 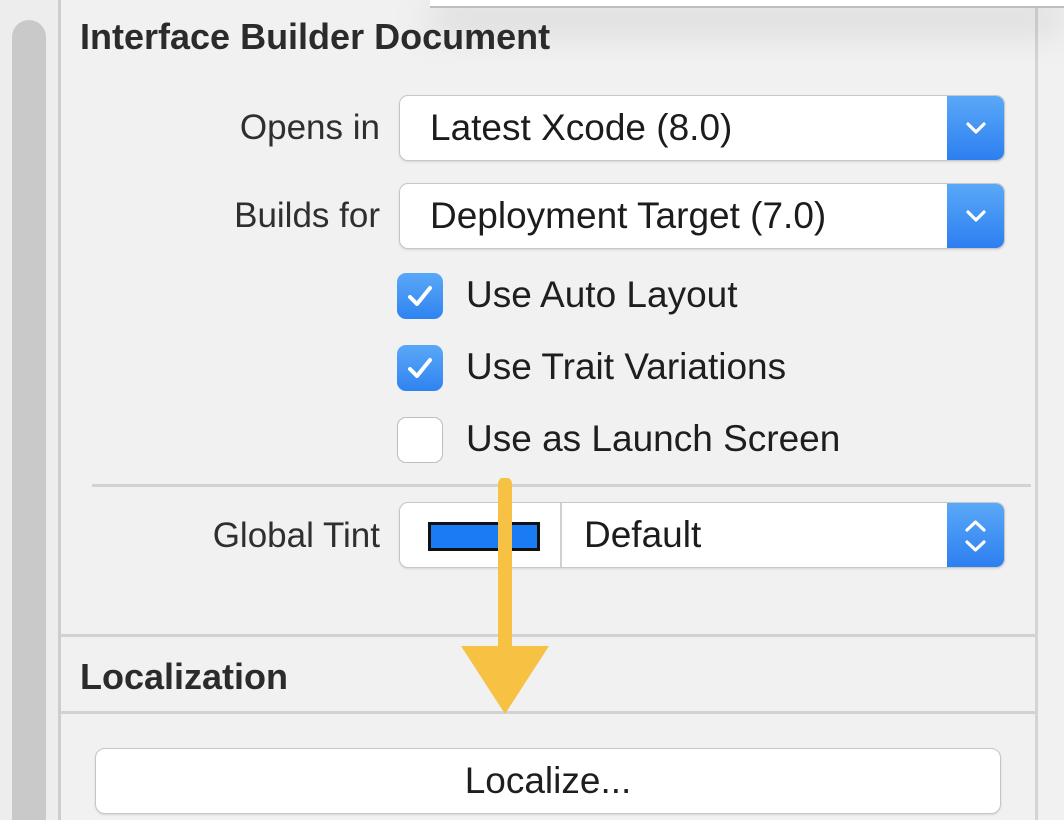 What do you see at coordinates (653, 439) in the screenshot?
I see `use-as-launch-screen-label: Use as Launch Screen` at bounding box center [653, 439].